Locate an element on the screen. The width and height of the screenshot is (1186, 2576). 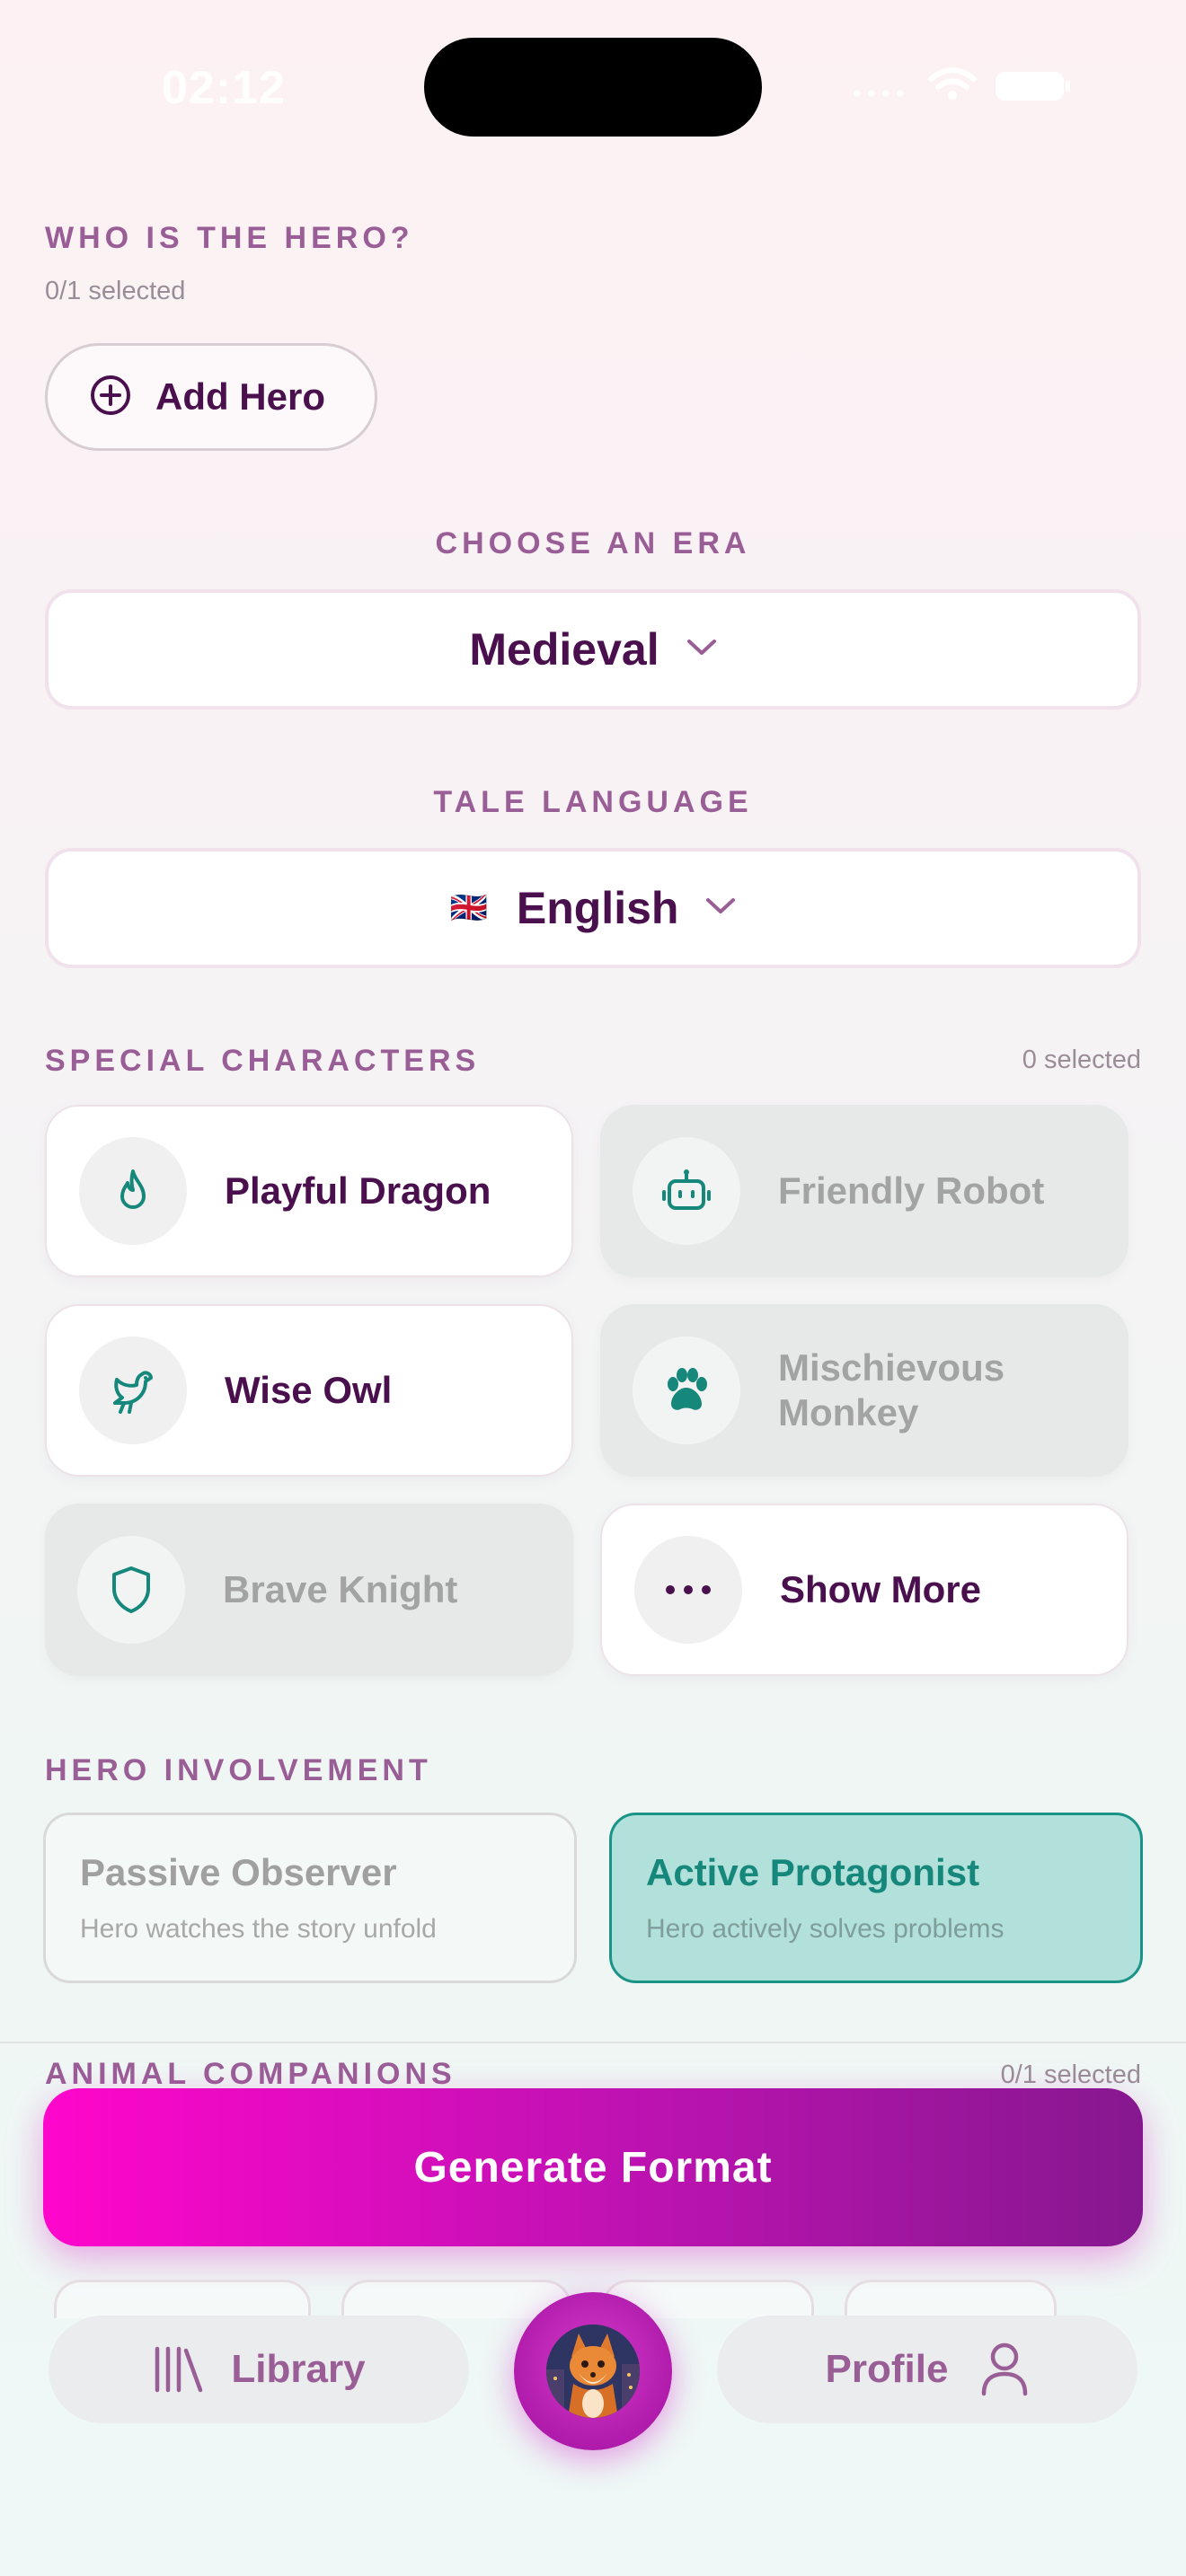
more-icon is located at coordinates (688, 1590).